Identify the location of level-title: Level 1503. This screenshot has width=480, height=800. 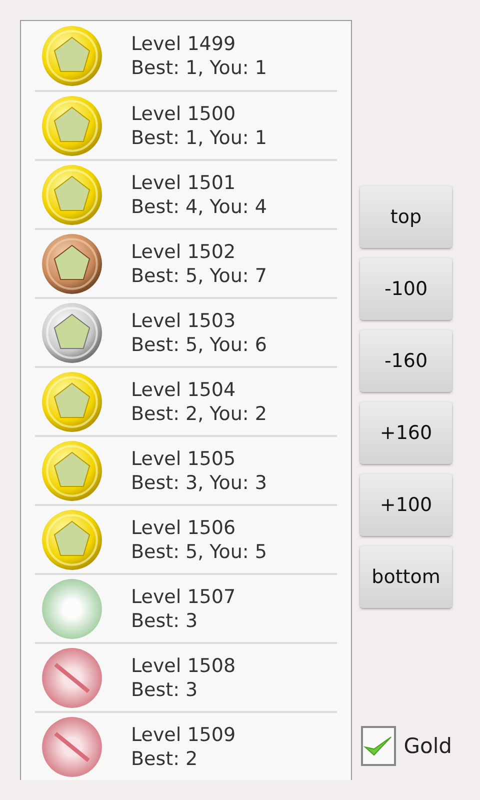
(184, 320).